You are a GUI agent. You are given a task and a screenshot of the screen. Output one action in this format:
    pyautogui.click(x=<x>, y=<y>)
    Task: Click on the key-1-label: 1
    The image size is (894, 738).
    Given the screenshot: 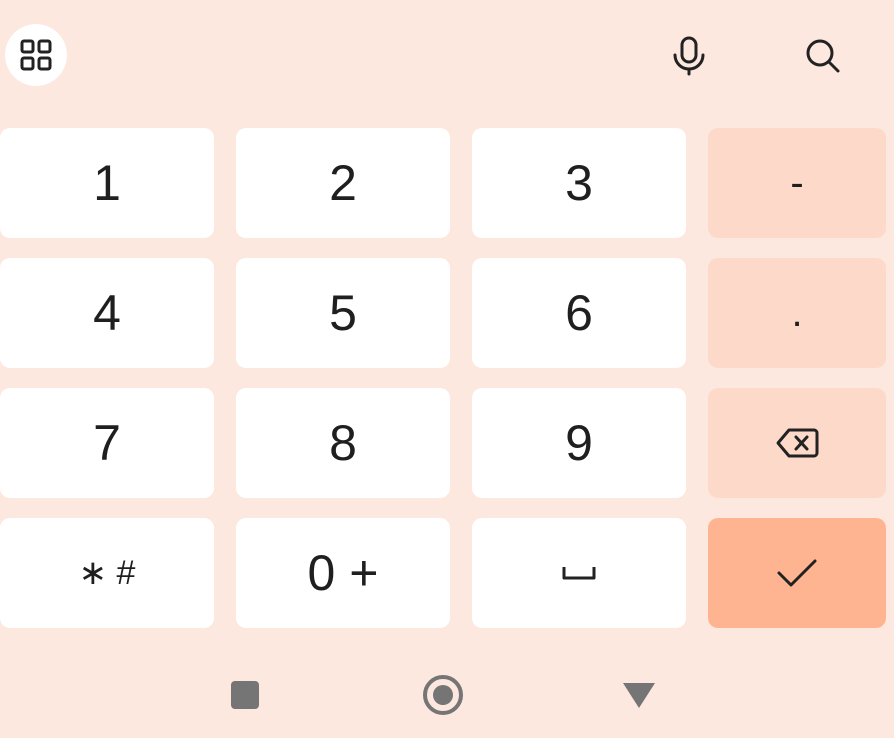 What is the action you would take?
    pyautogui.click(x=107, y=183)
    